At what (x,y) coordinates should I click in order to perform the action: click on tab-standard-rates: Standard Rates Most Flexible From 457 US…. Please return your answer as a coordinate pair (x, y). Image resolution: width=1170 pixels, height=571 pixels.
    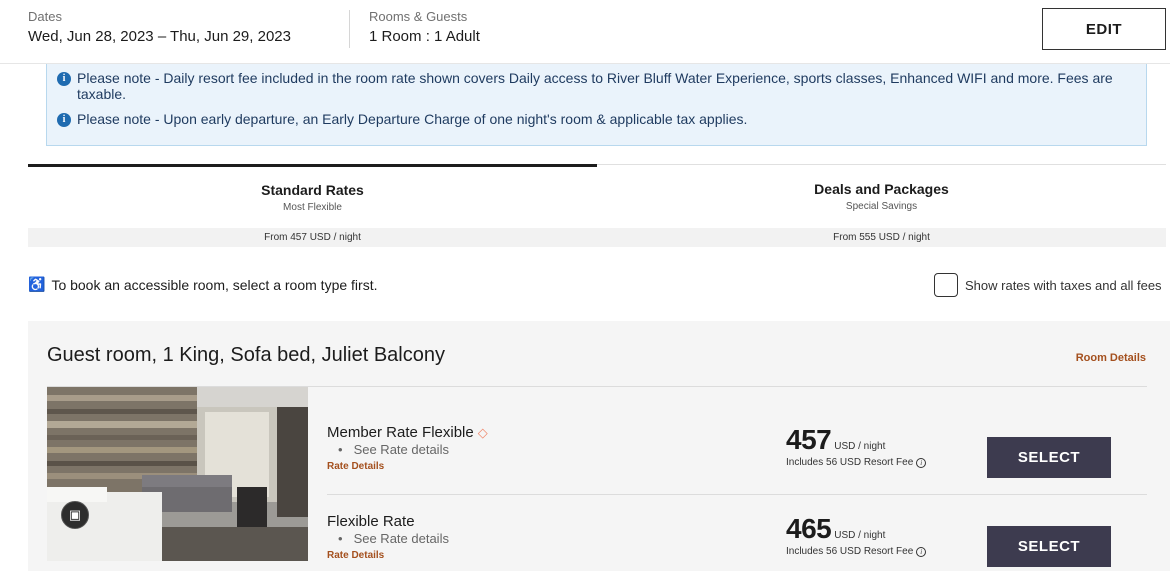
    Looking at the image, I should click on (312, 205).